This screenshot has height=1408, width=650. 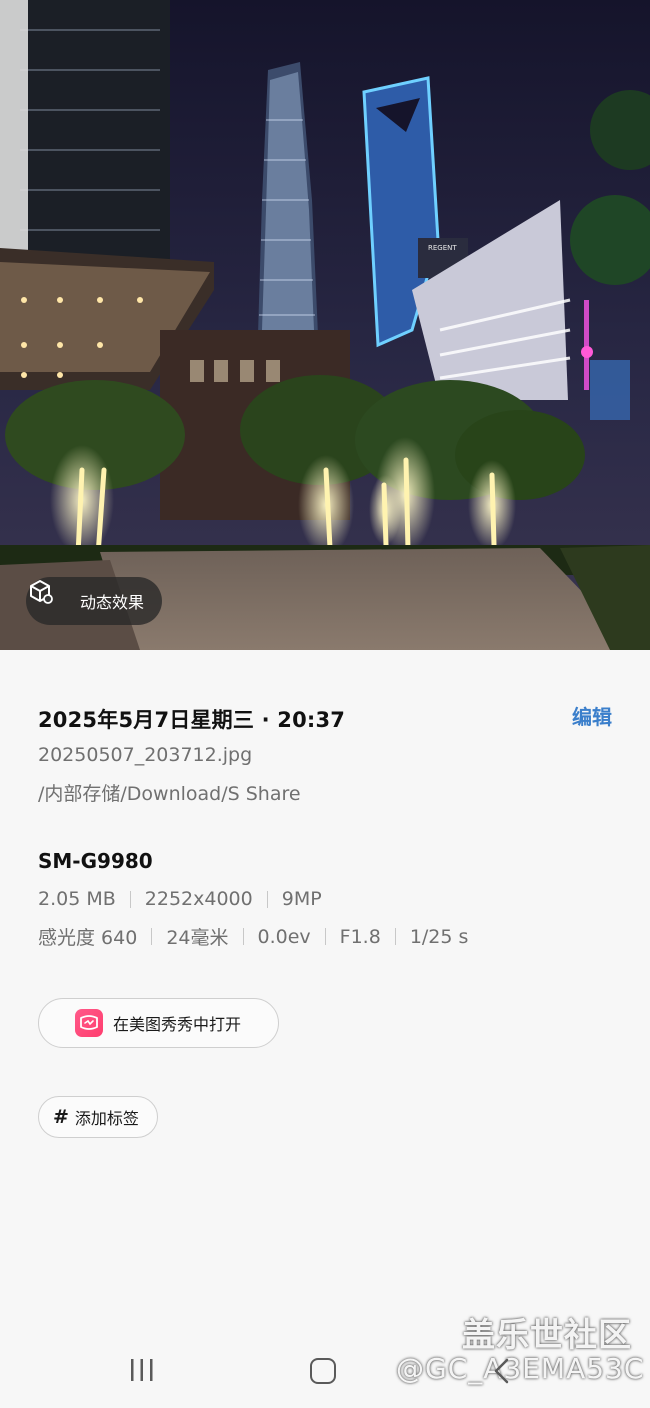 What do you see at coordinates (592, 715) in the screenshot?
I see `edit-button: 编辑` at bounding box center [592, 715].